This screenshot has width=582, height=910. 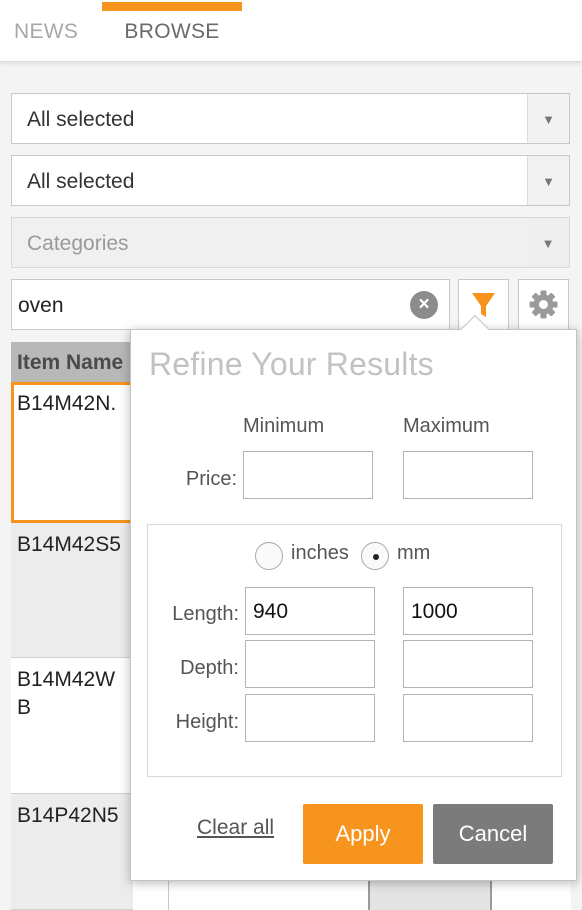 I want to click on table-row: B14P42N5, so click(x=72, y=852).